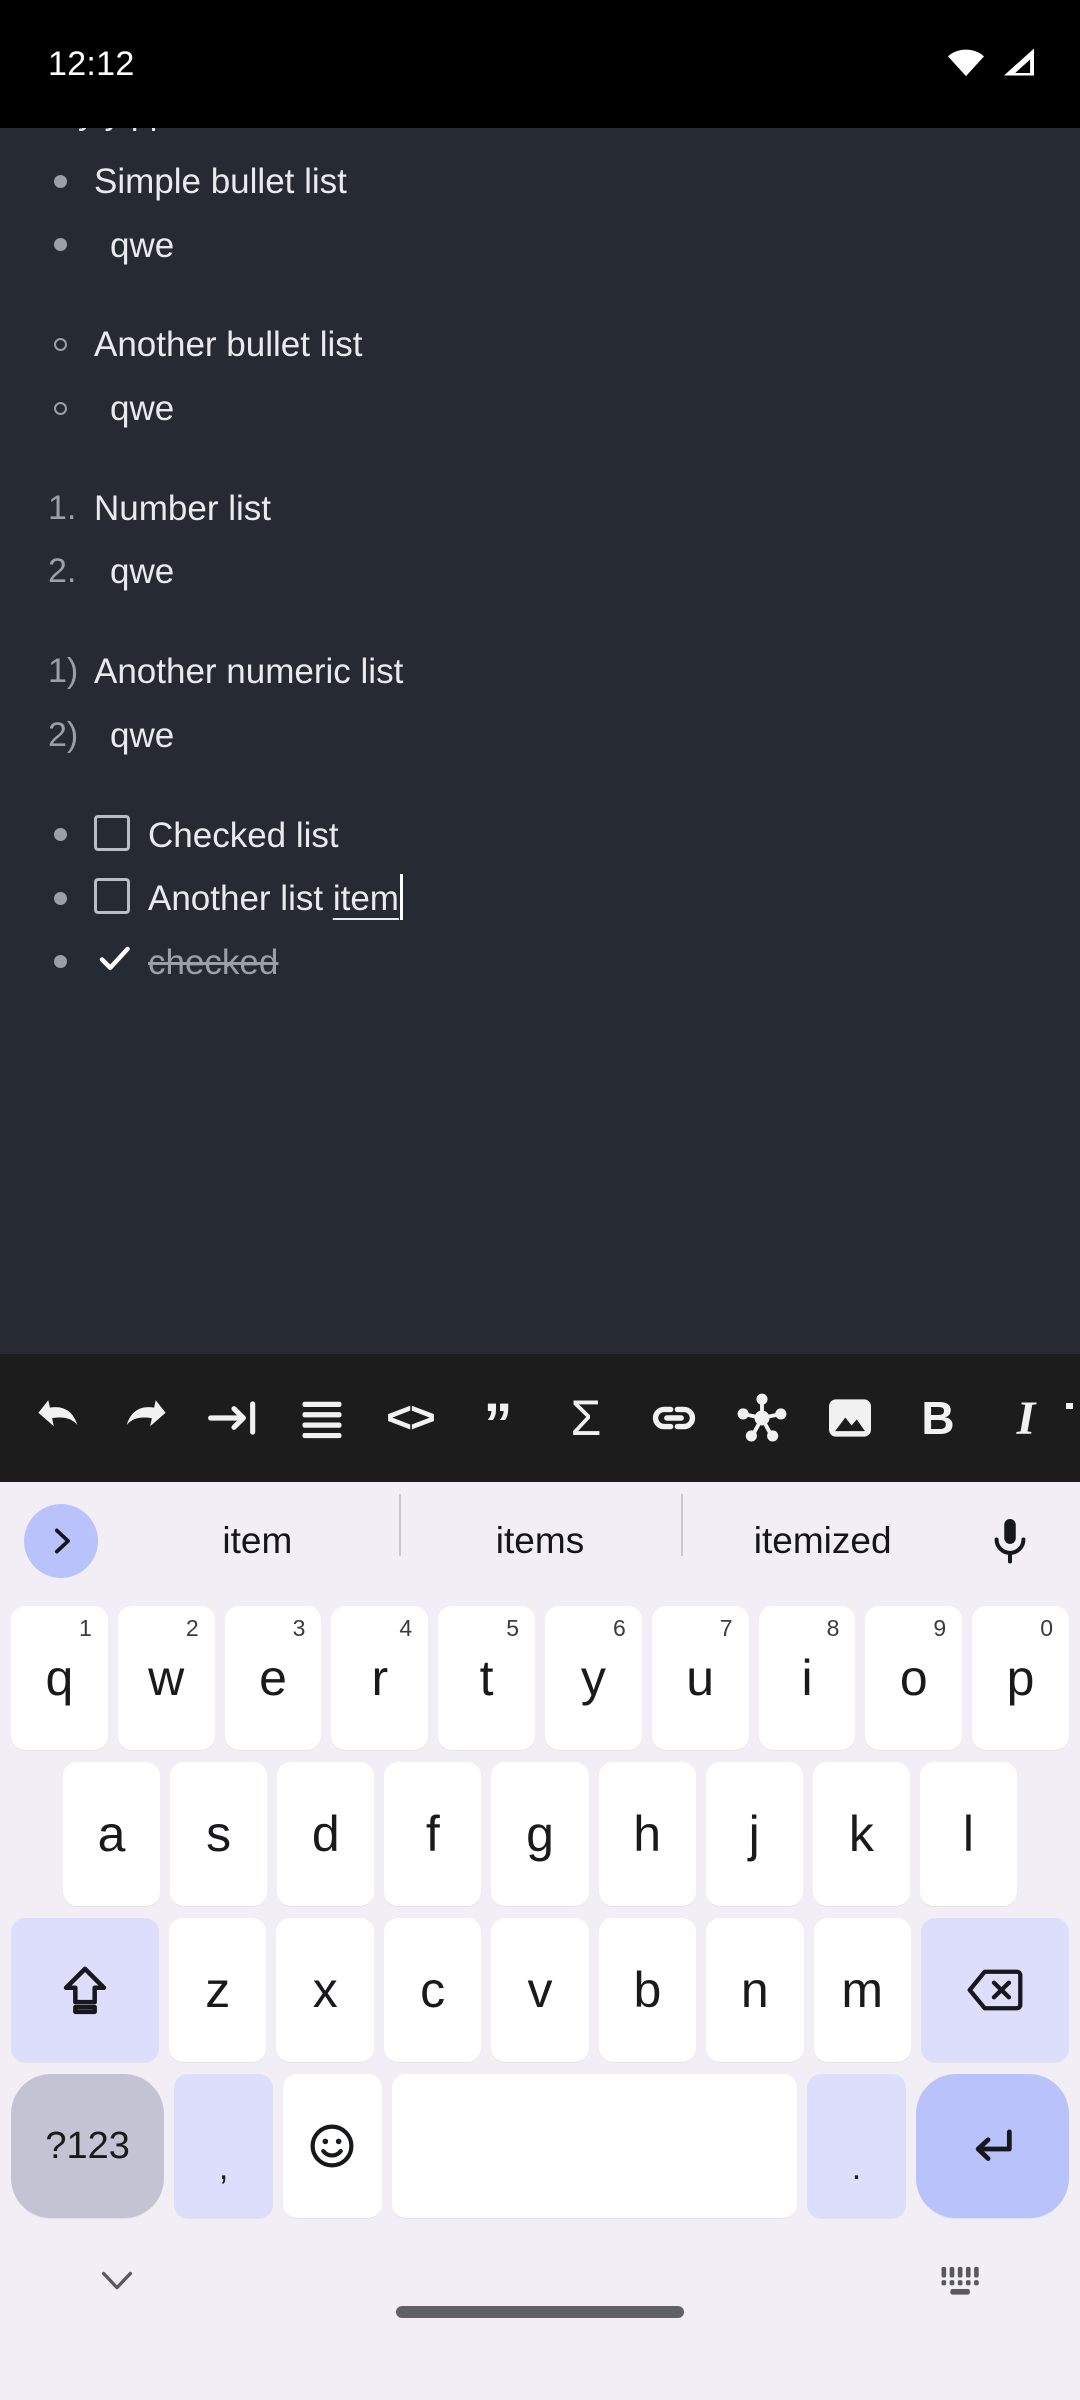 The width and height of the screenshot is (1080, 2400). What do you see at coordinates (755, 1990) in the screenshot?
I see `key-n: n` at bounding box center [755, 1990].